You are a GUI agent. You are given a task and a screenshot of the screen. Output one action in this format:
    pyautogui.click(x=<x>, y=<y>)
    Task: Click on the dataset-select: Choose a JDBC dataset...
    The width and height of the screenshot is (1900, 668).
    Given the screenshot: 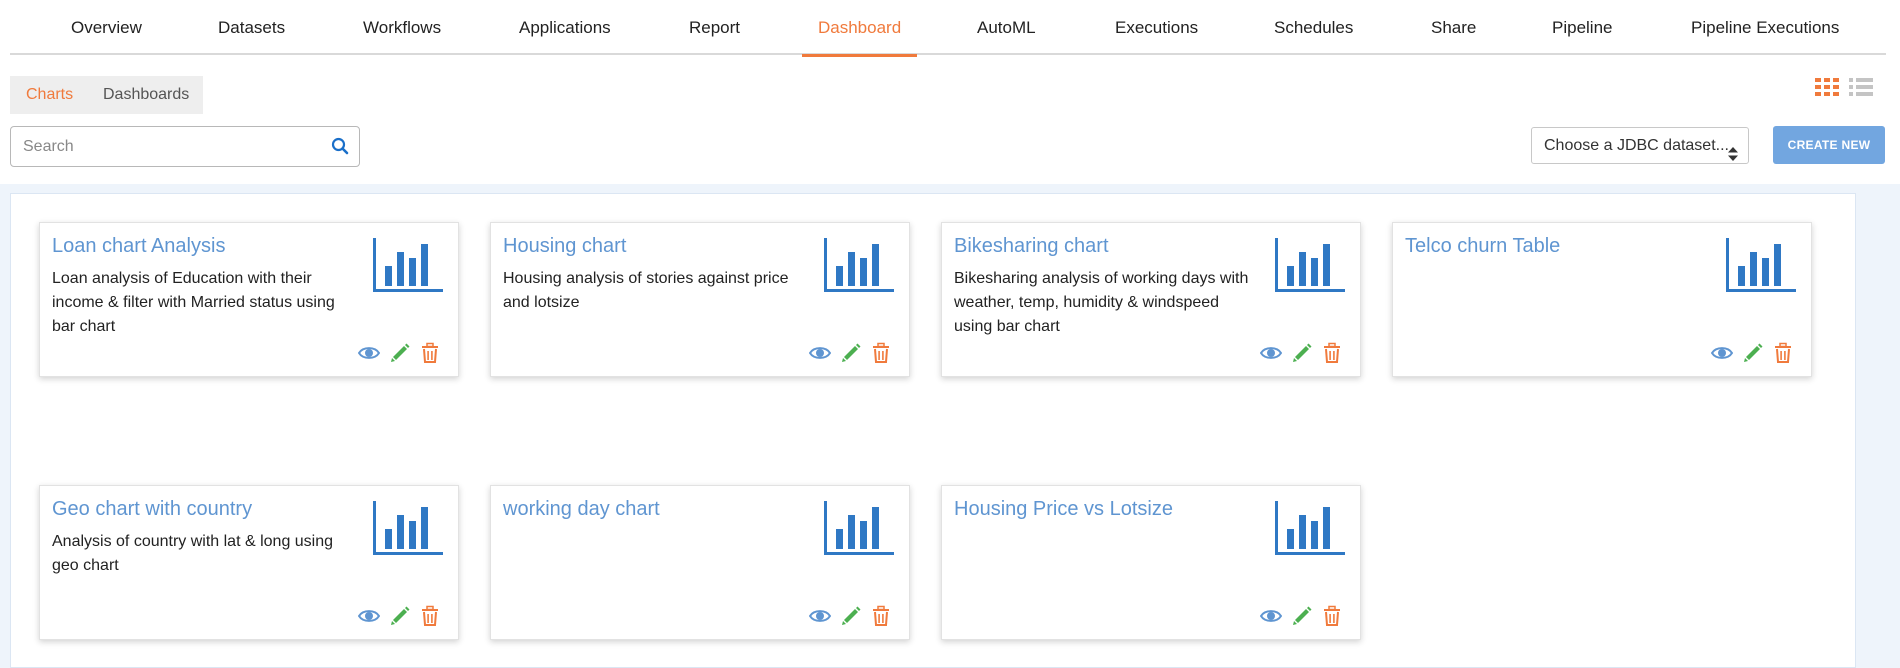 What is the action you would take?
    pyautogui.click(x=1640, y=145)
    